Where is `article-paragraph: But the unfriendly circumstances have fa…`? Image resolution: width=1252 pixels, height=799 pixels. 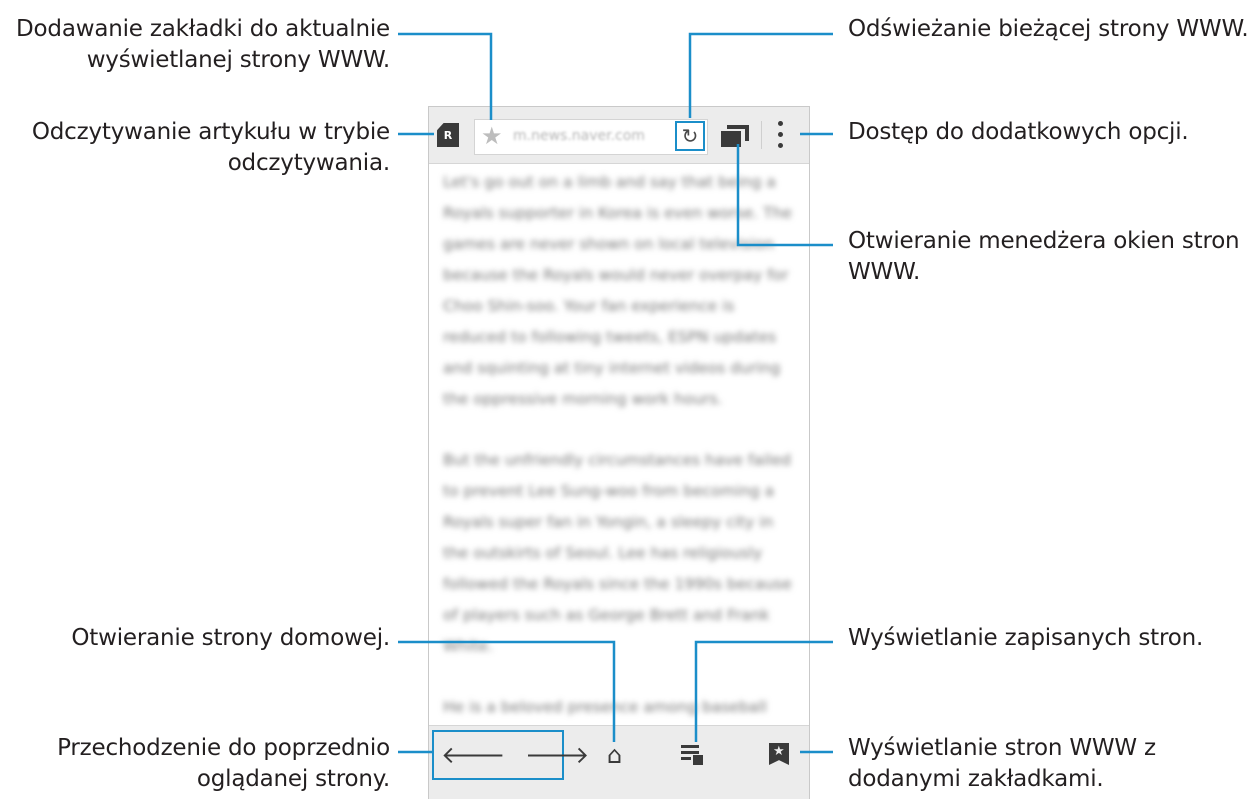 article-paragraph: But the unfriendly circumstances have fa… is located at coordinates (617, 553).